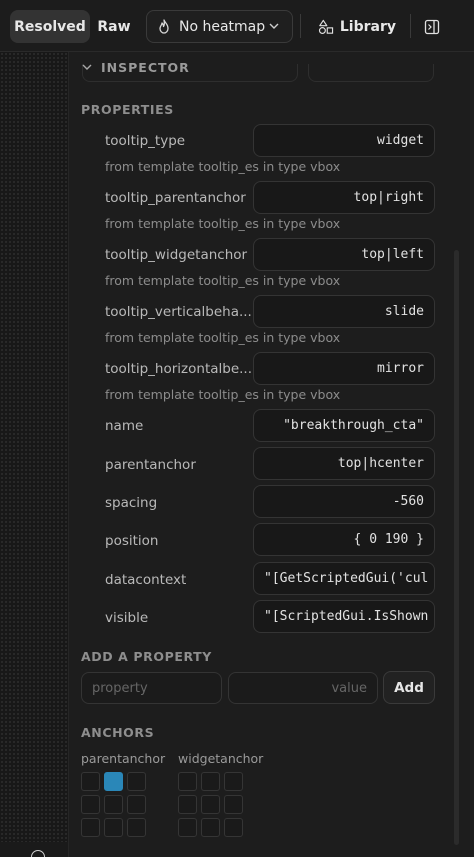  I want to click on toolbar: Resolved Raw No heatmap Library, so click(237, 26).